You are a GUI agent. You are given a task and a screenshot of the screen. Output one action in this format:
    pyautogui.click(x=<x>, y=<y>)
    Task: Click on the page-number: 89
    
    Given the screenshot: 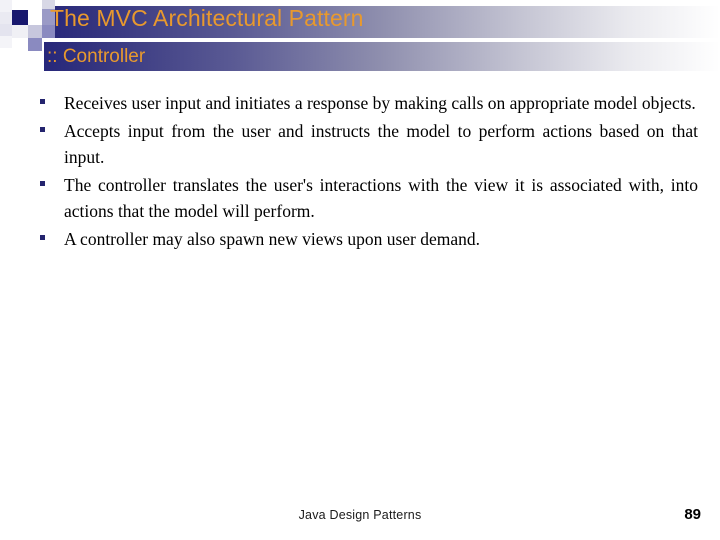 What is the action you would take?
    pyautogui.click(x=692, y=514)
    